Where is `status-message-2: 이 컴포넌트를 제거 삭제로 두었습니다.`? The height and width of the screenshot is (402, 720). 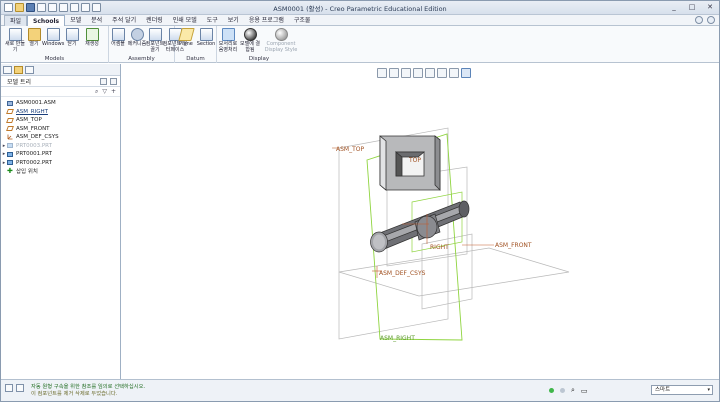 status-message-2: 이 컴포넌트를 제거 삭제로 두었습니다. is located at coordinates (74, 394).